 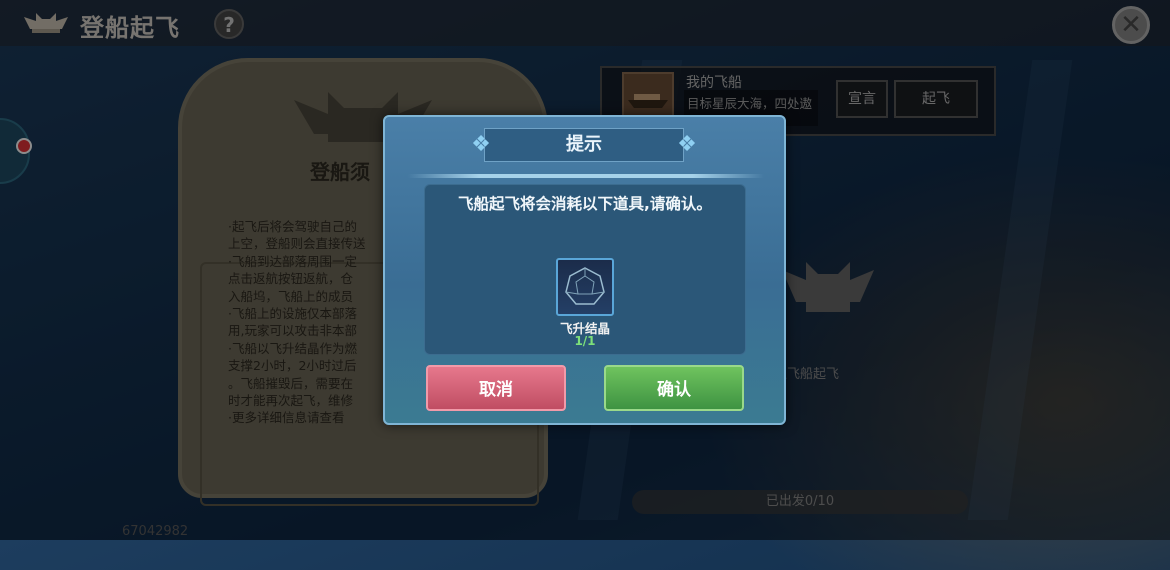 What do you see at coordinates (585, 204) in the screenshot?
I see `dialog-message: 飞船起飞将会消耗以下道具,请确认。` at bounding box center [585, 204].